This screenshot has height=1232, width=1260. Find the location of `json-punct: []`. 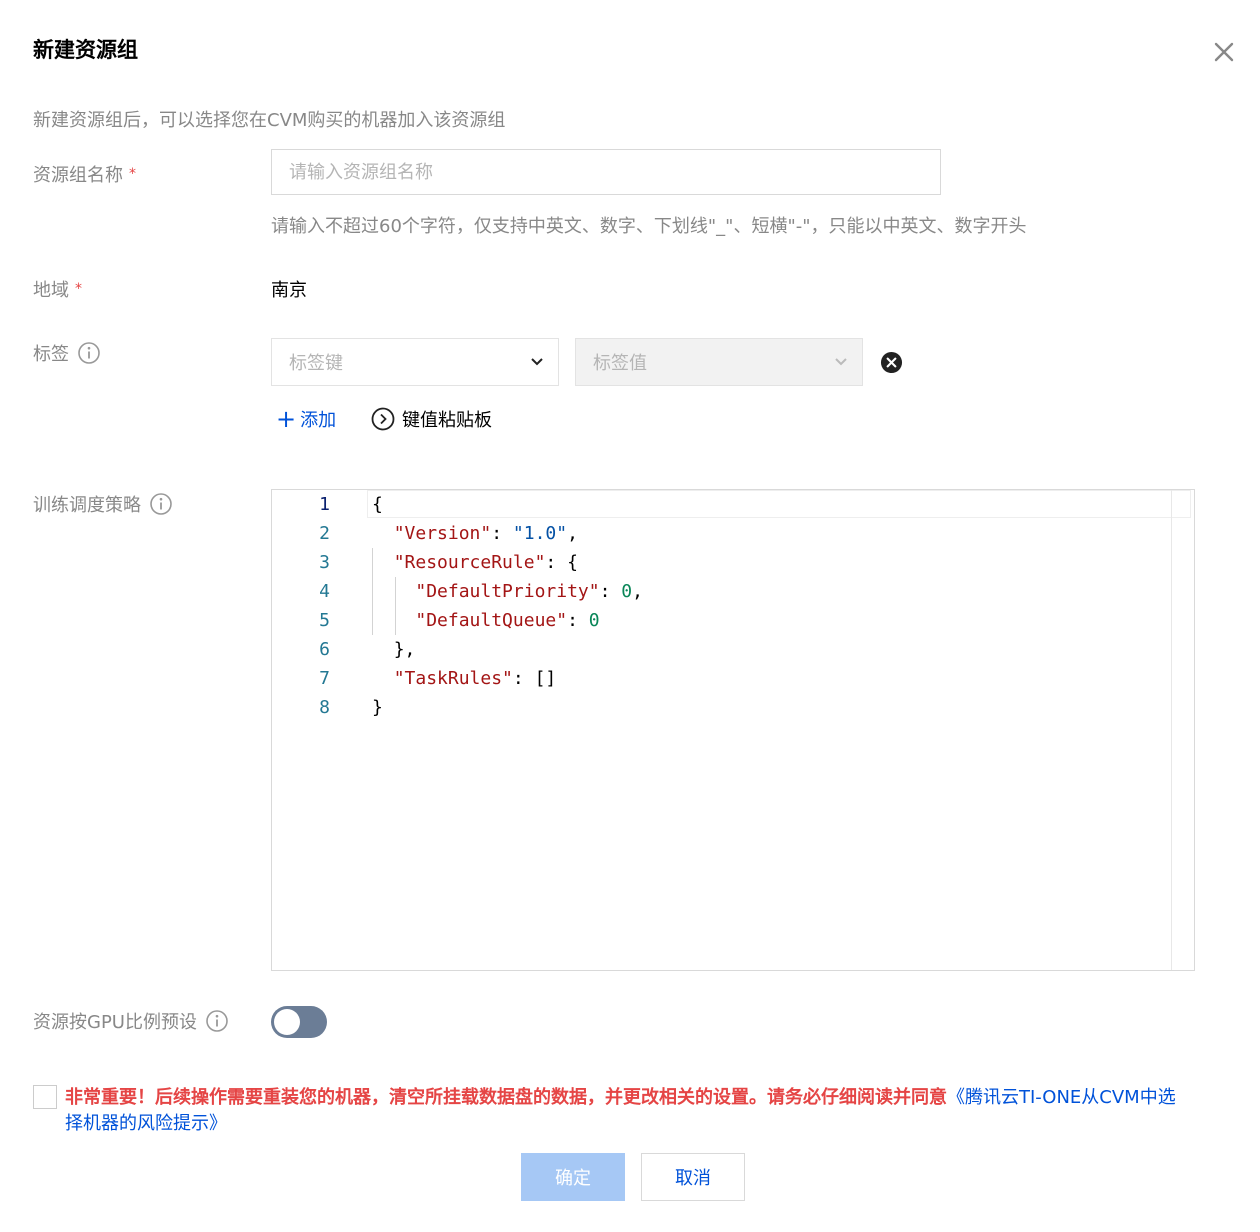

json-punct: [] is located at coordinates (545, 678).